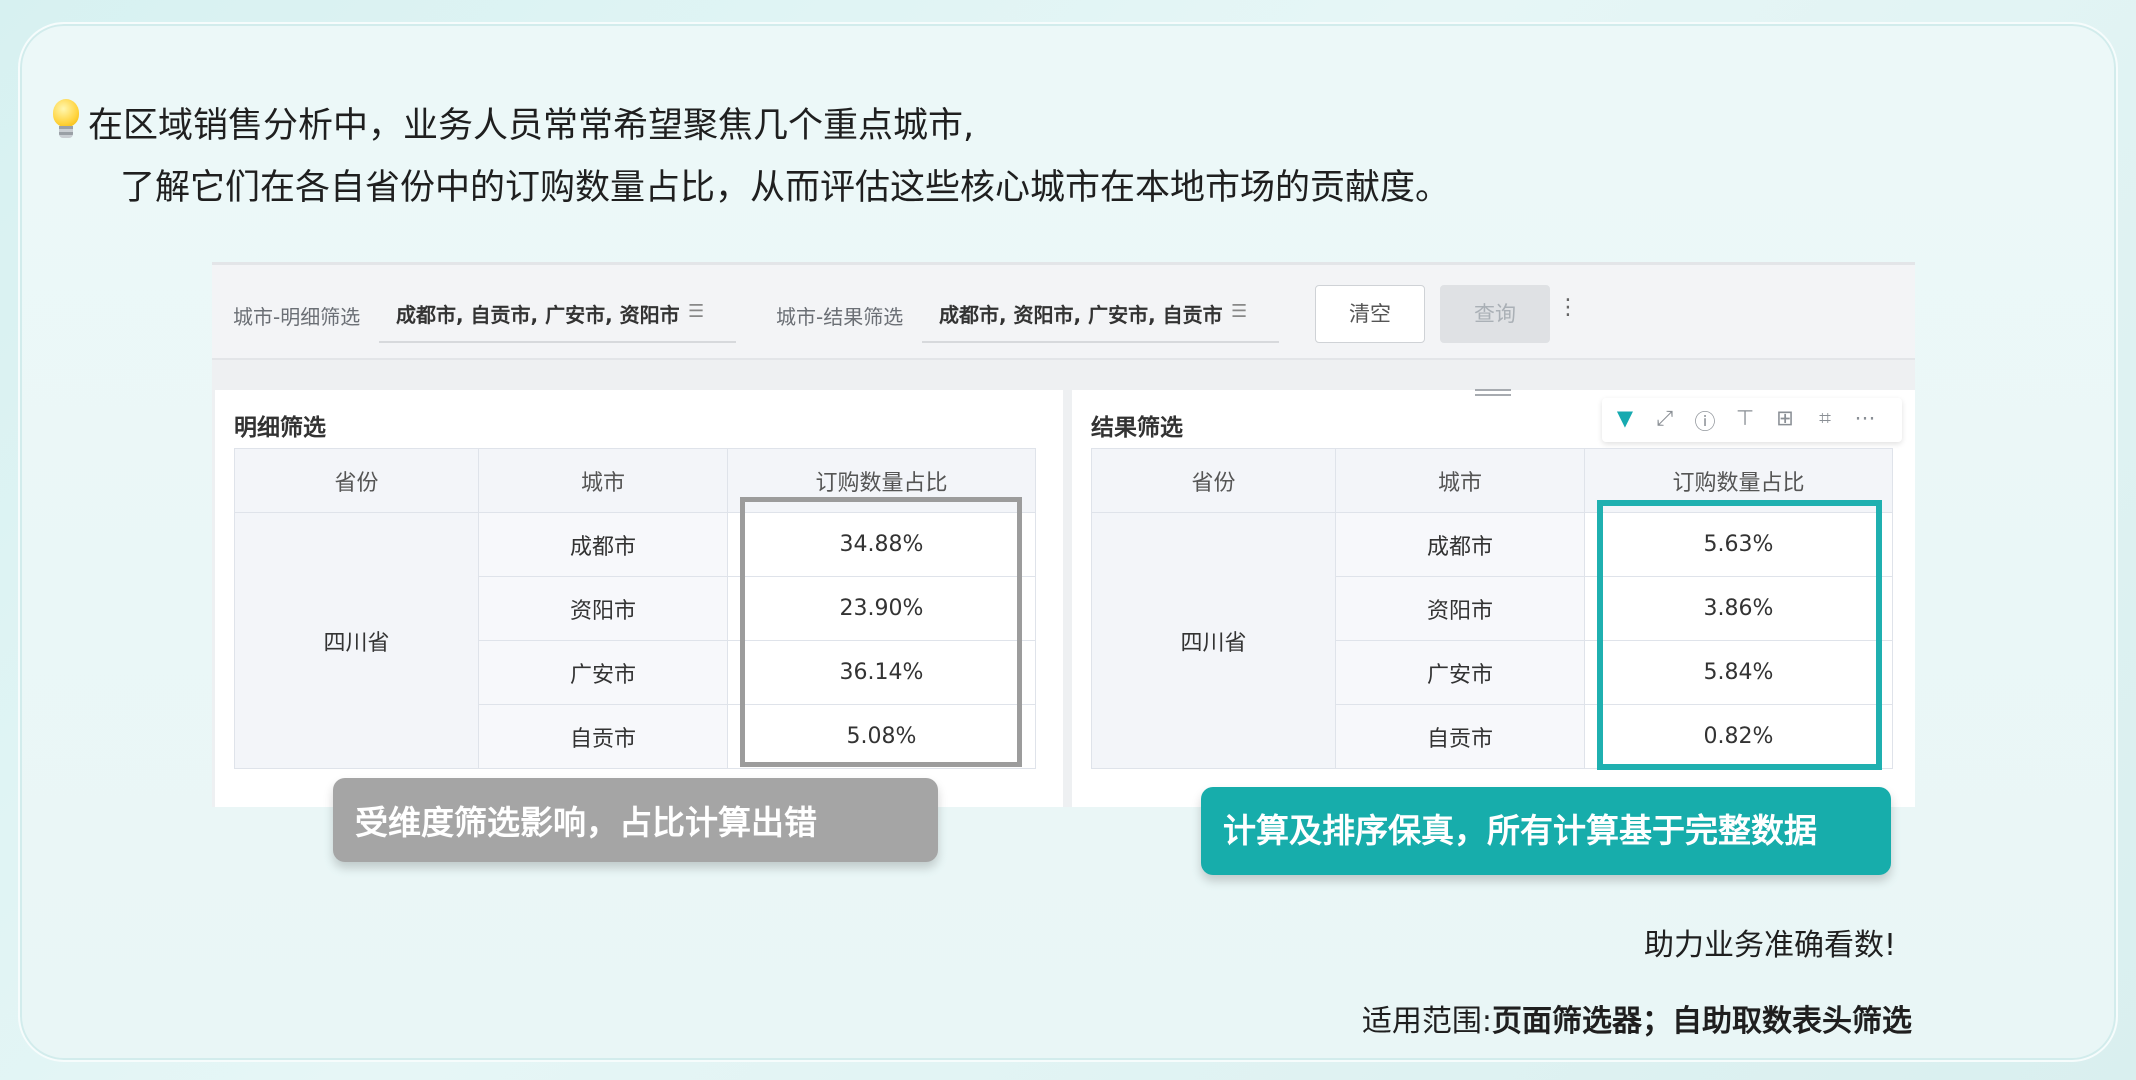 This screenshot has width=2136, height=1080. Describe the element at coordinates (66, 120) in the screenshot. I see `lightbulb-icon` at that location.